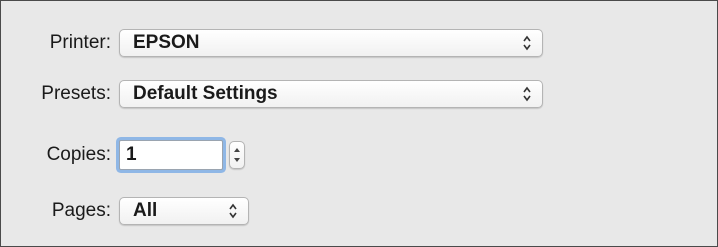 This screenshot has height=247, width=718. I want to click on copies-row: Copies:, so click(123, 155).